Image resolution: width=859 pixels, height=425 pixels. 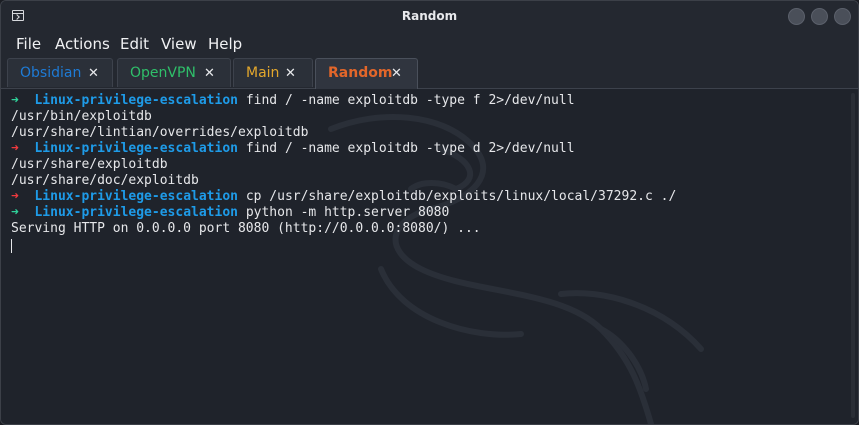 What do you see at coordinates (796, 16) in the screenshot?
I see `minimize-button` at bounding box center [796, 16].